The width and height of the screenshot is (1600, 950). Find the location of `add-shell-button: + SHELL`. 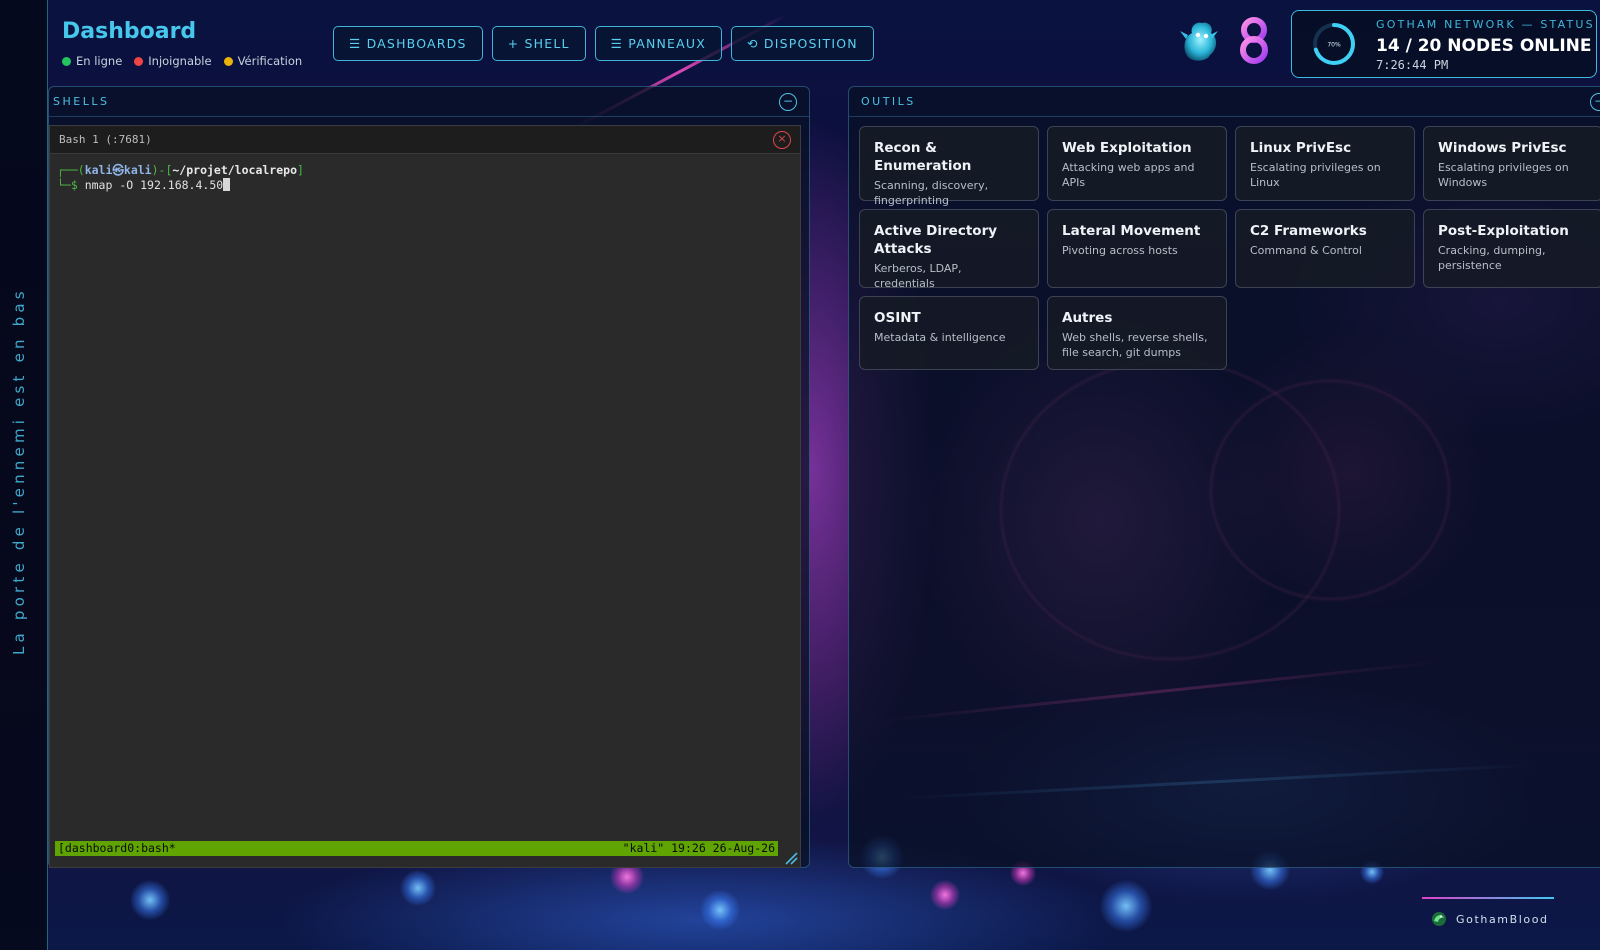

add-shell-button: + SHELL is located at coordinates (538, 43).